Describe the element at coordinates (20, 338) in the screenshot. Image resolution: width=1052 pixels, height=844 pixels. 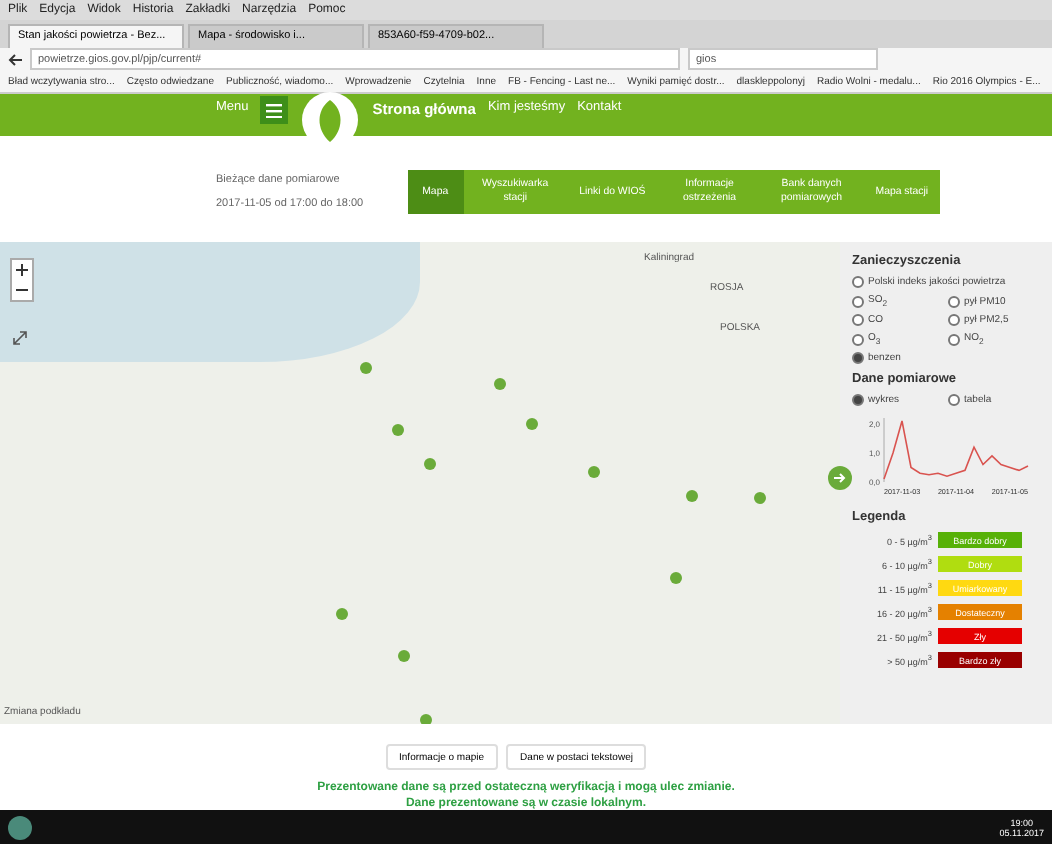
I see `expand-icon` at that location.